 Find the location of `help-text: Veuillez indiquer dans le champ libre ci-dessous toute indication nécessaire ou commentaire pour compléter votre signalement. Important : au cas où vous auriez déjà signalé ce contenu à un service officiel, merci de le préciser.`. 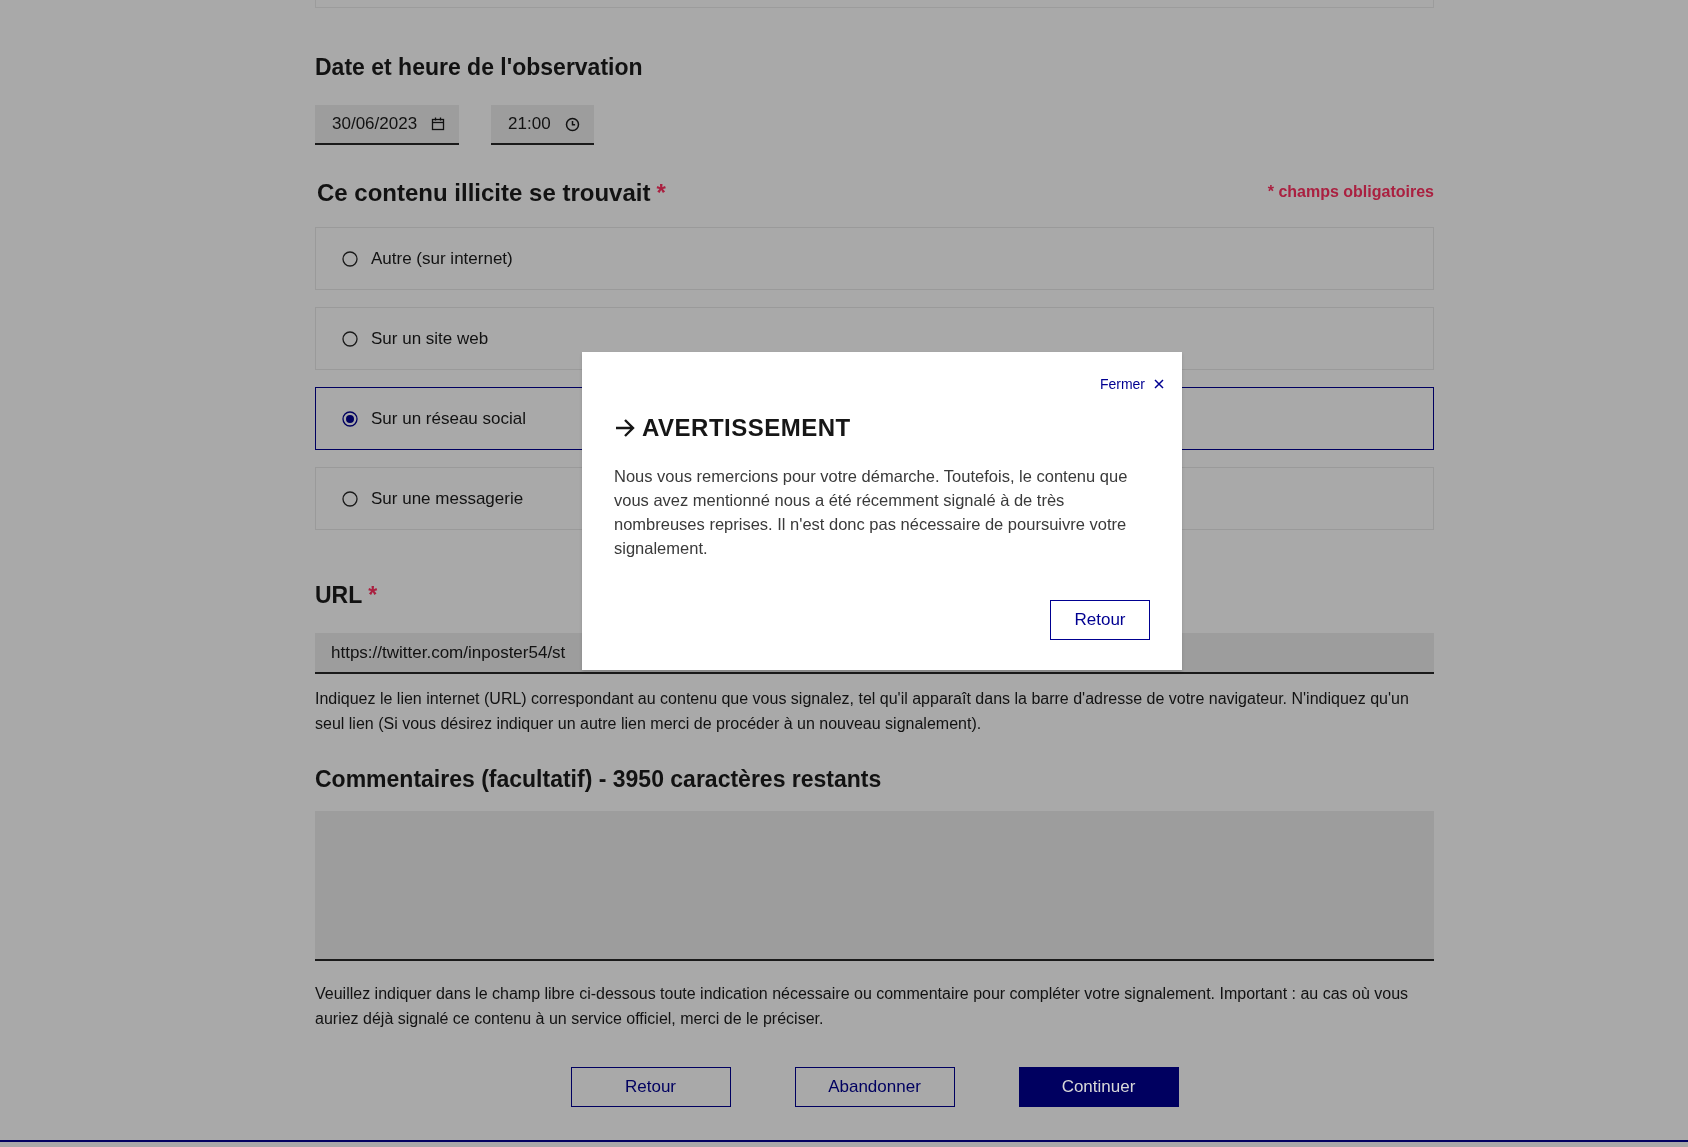

help-text: Veuillez indiquer dans le champ libre ci-dessous toute indication nécessaire ou commentaire pour compléter votre signalement. Important : au cas où vous auriez déjà signalé ce contenu à un service officiel, merci de le préciser. is located at coordinates (862, 1006).